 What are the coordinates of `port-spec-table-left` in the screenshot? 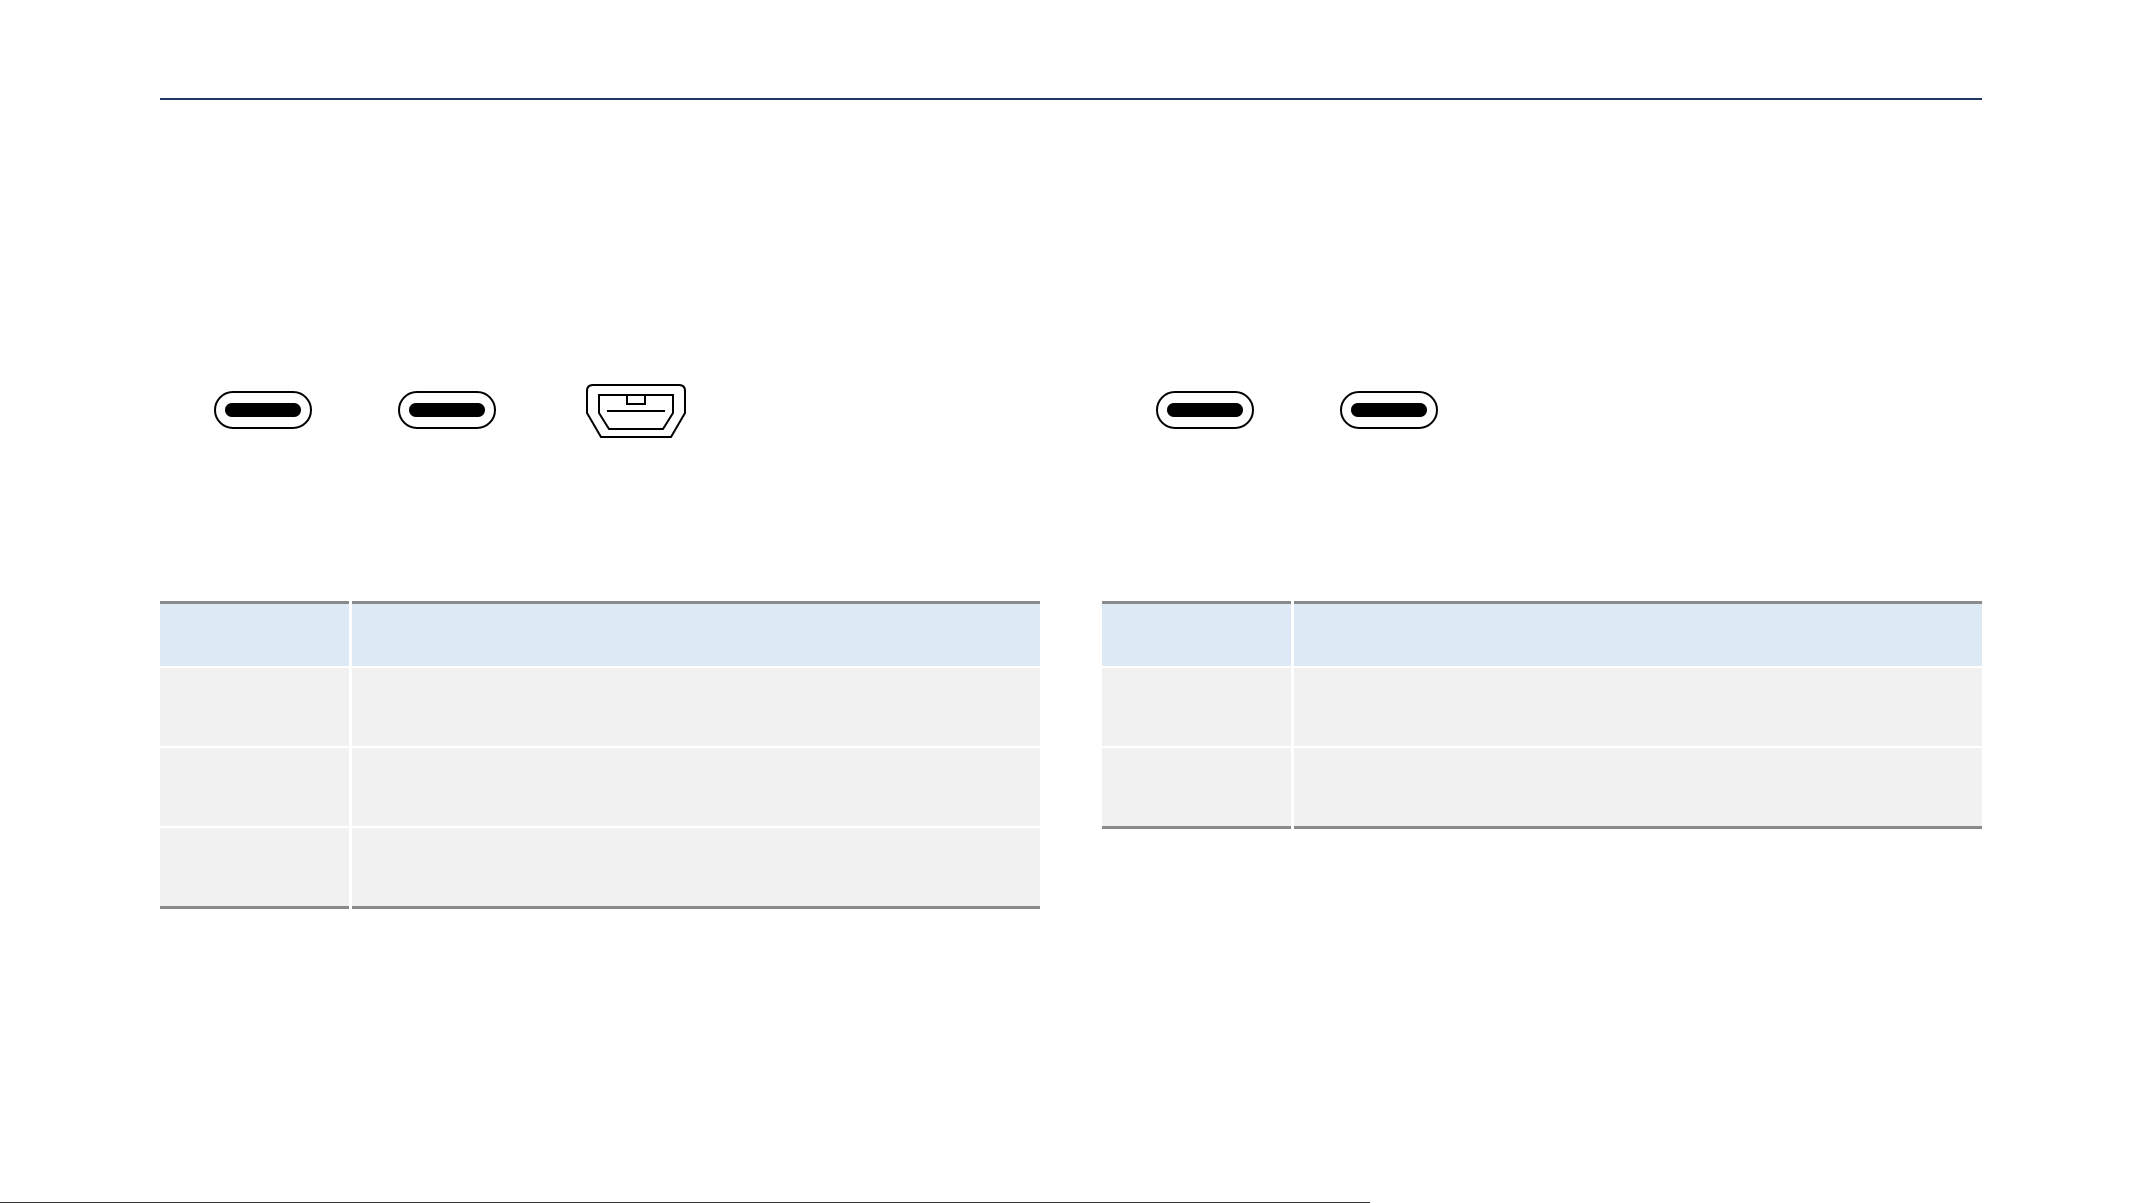 It's located at (600, 755).